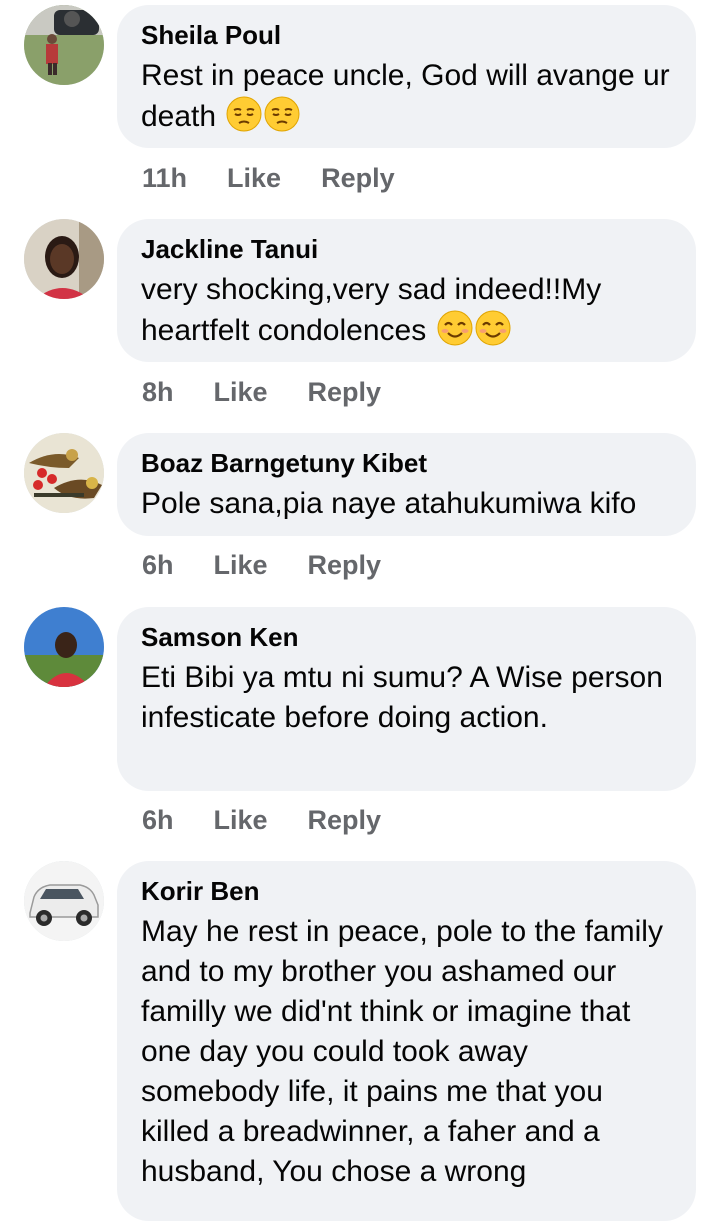  I want to click on comment-author: Jackline Tanui, so click(406, 249).